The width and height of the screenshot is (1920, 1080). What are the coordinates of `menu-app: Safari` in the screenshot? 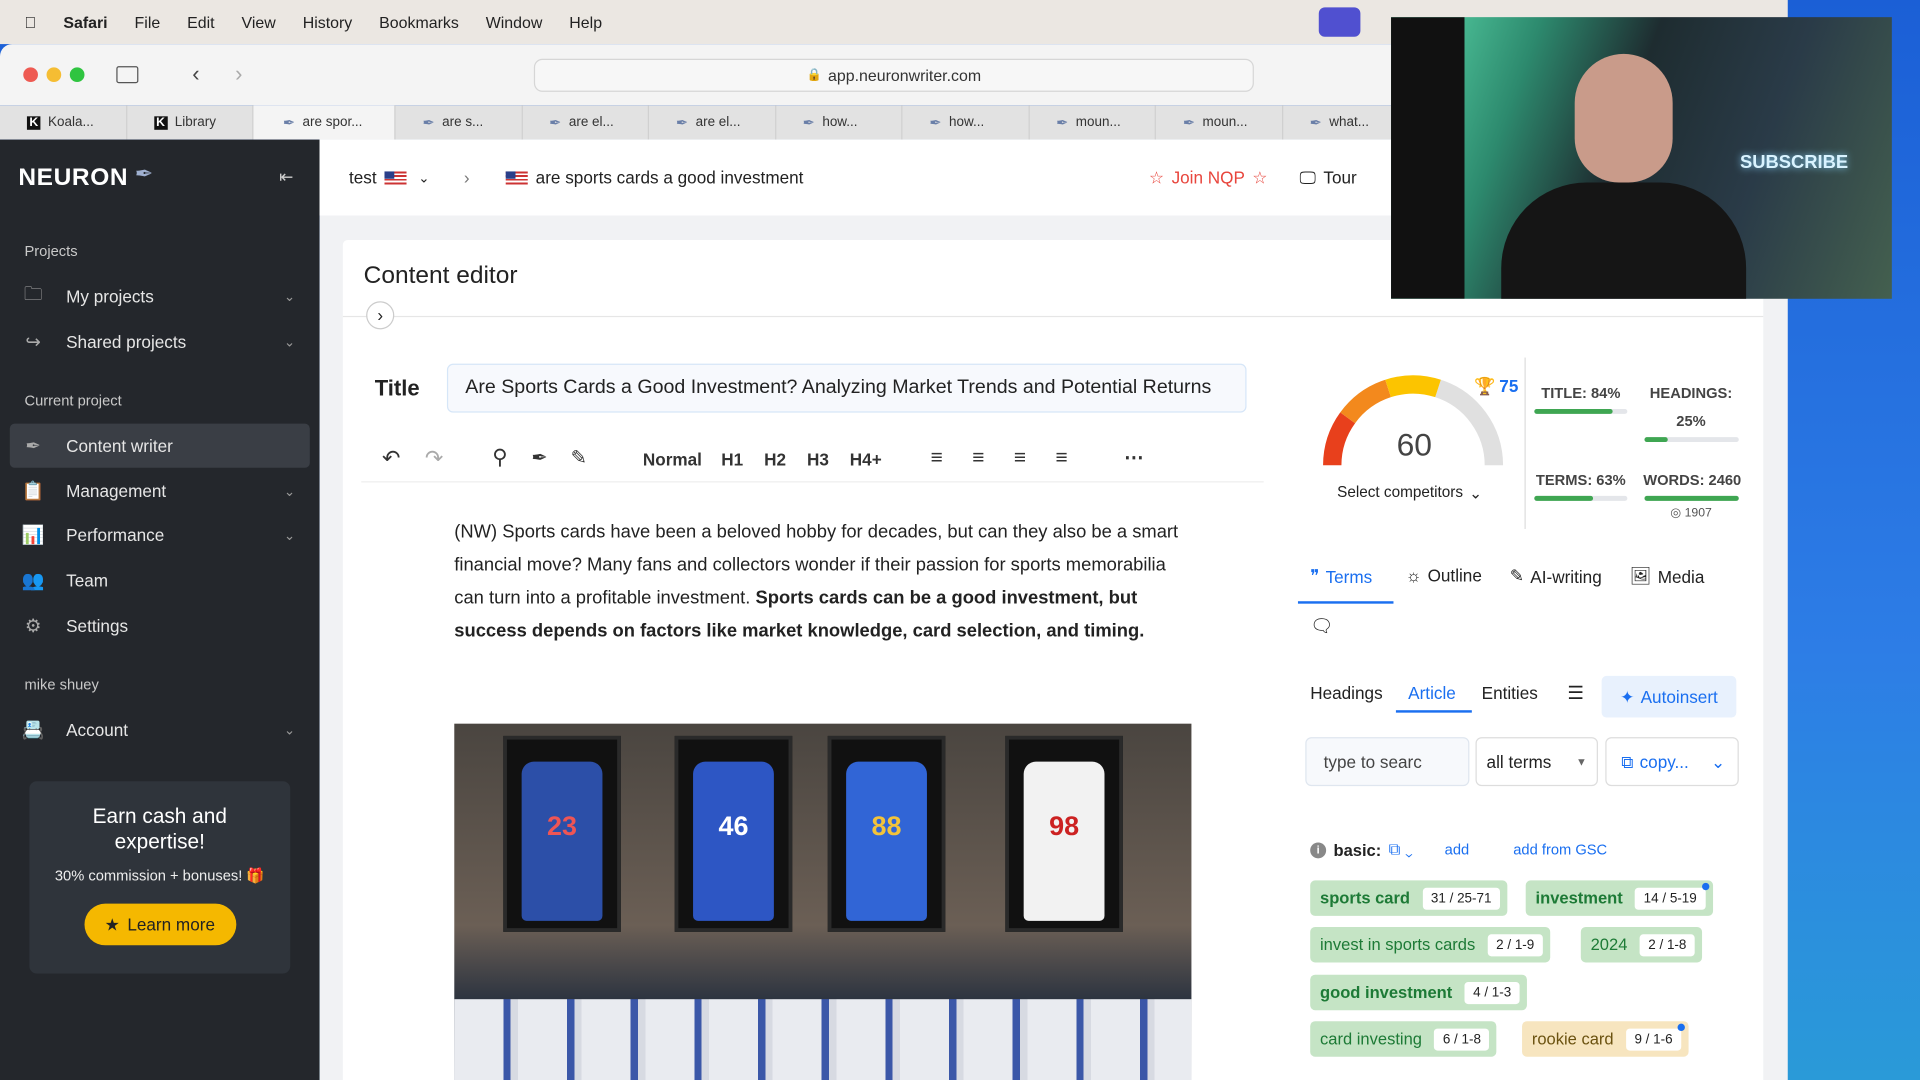 It's located at (85, 22).